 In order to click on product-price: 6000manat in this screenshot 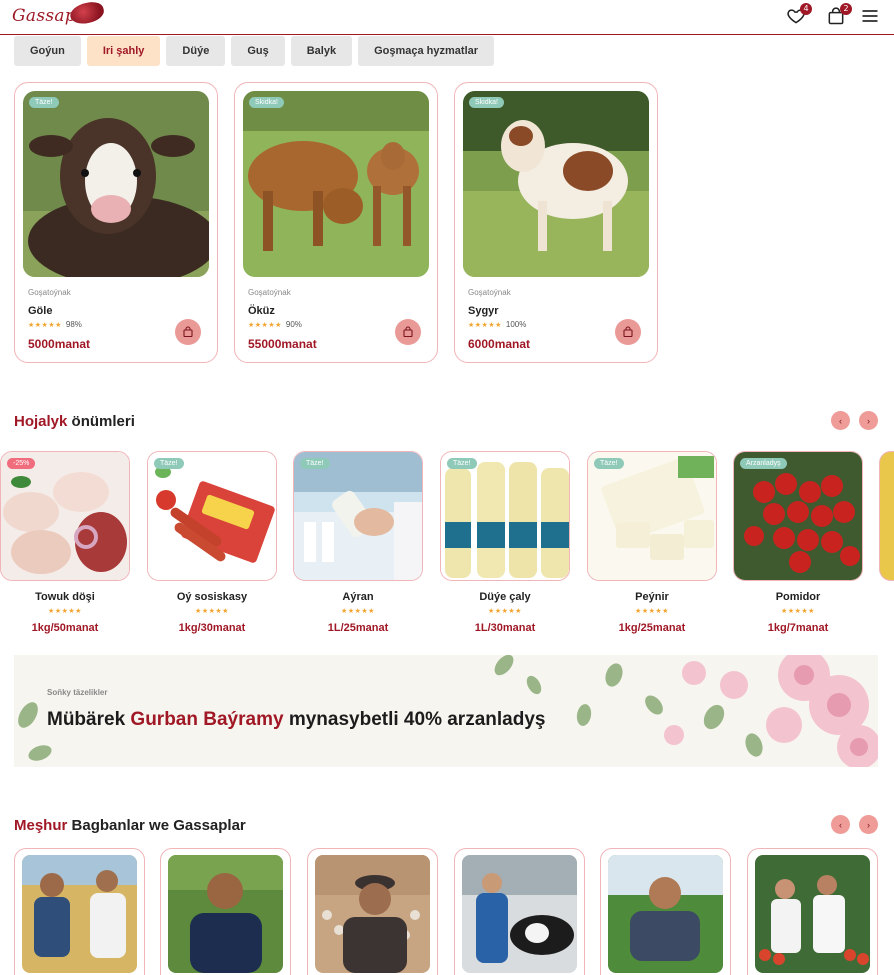, I will do `click(499, 344)`.